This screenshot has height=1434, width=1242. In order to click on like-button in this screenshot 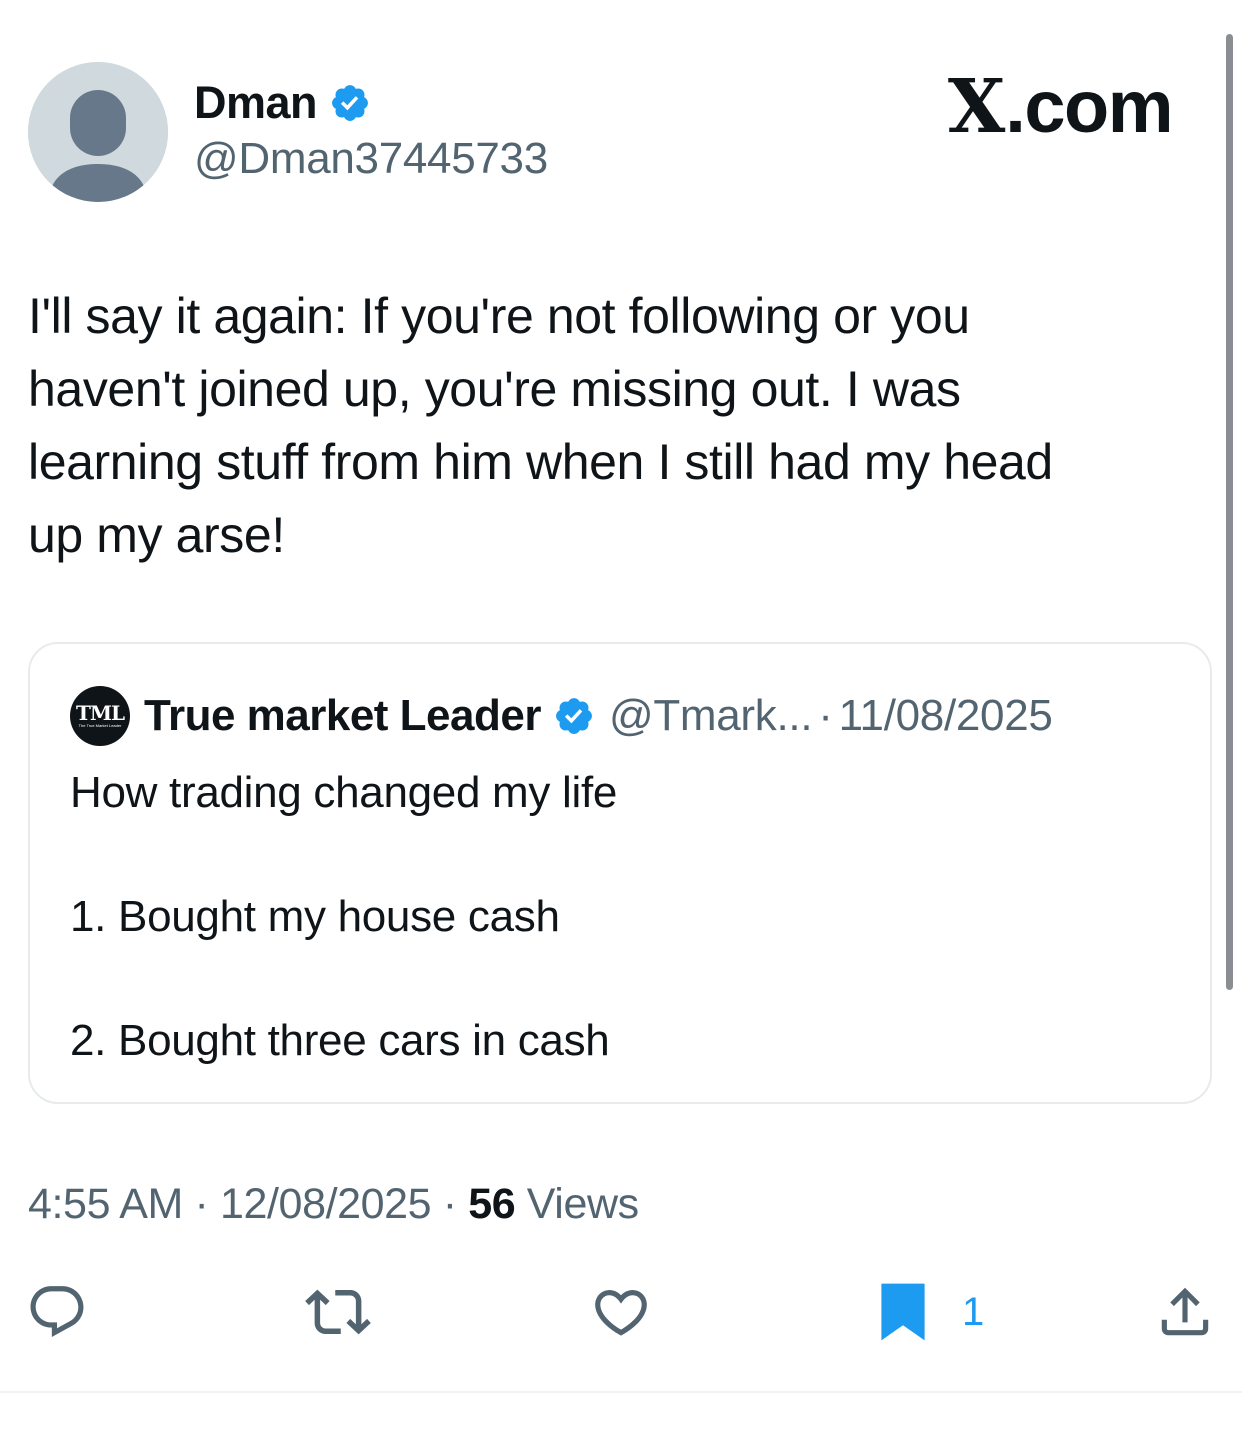, I will do `click(621, 1312)`.